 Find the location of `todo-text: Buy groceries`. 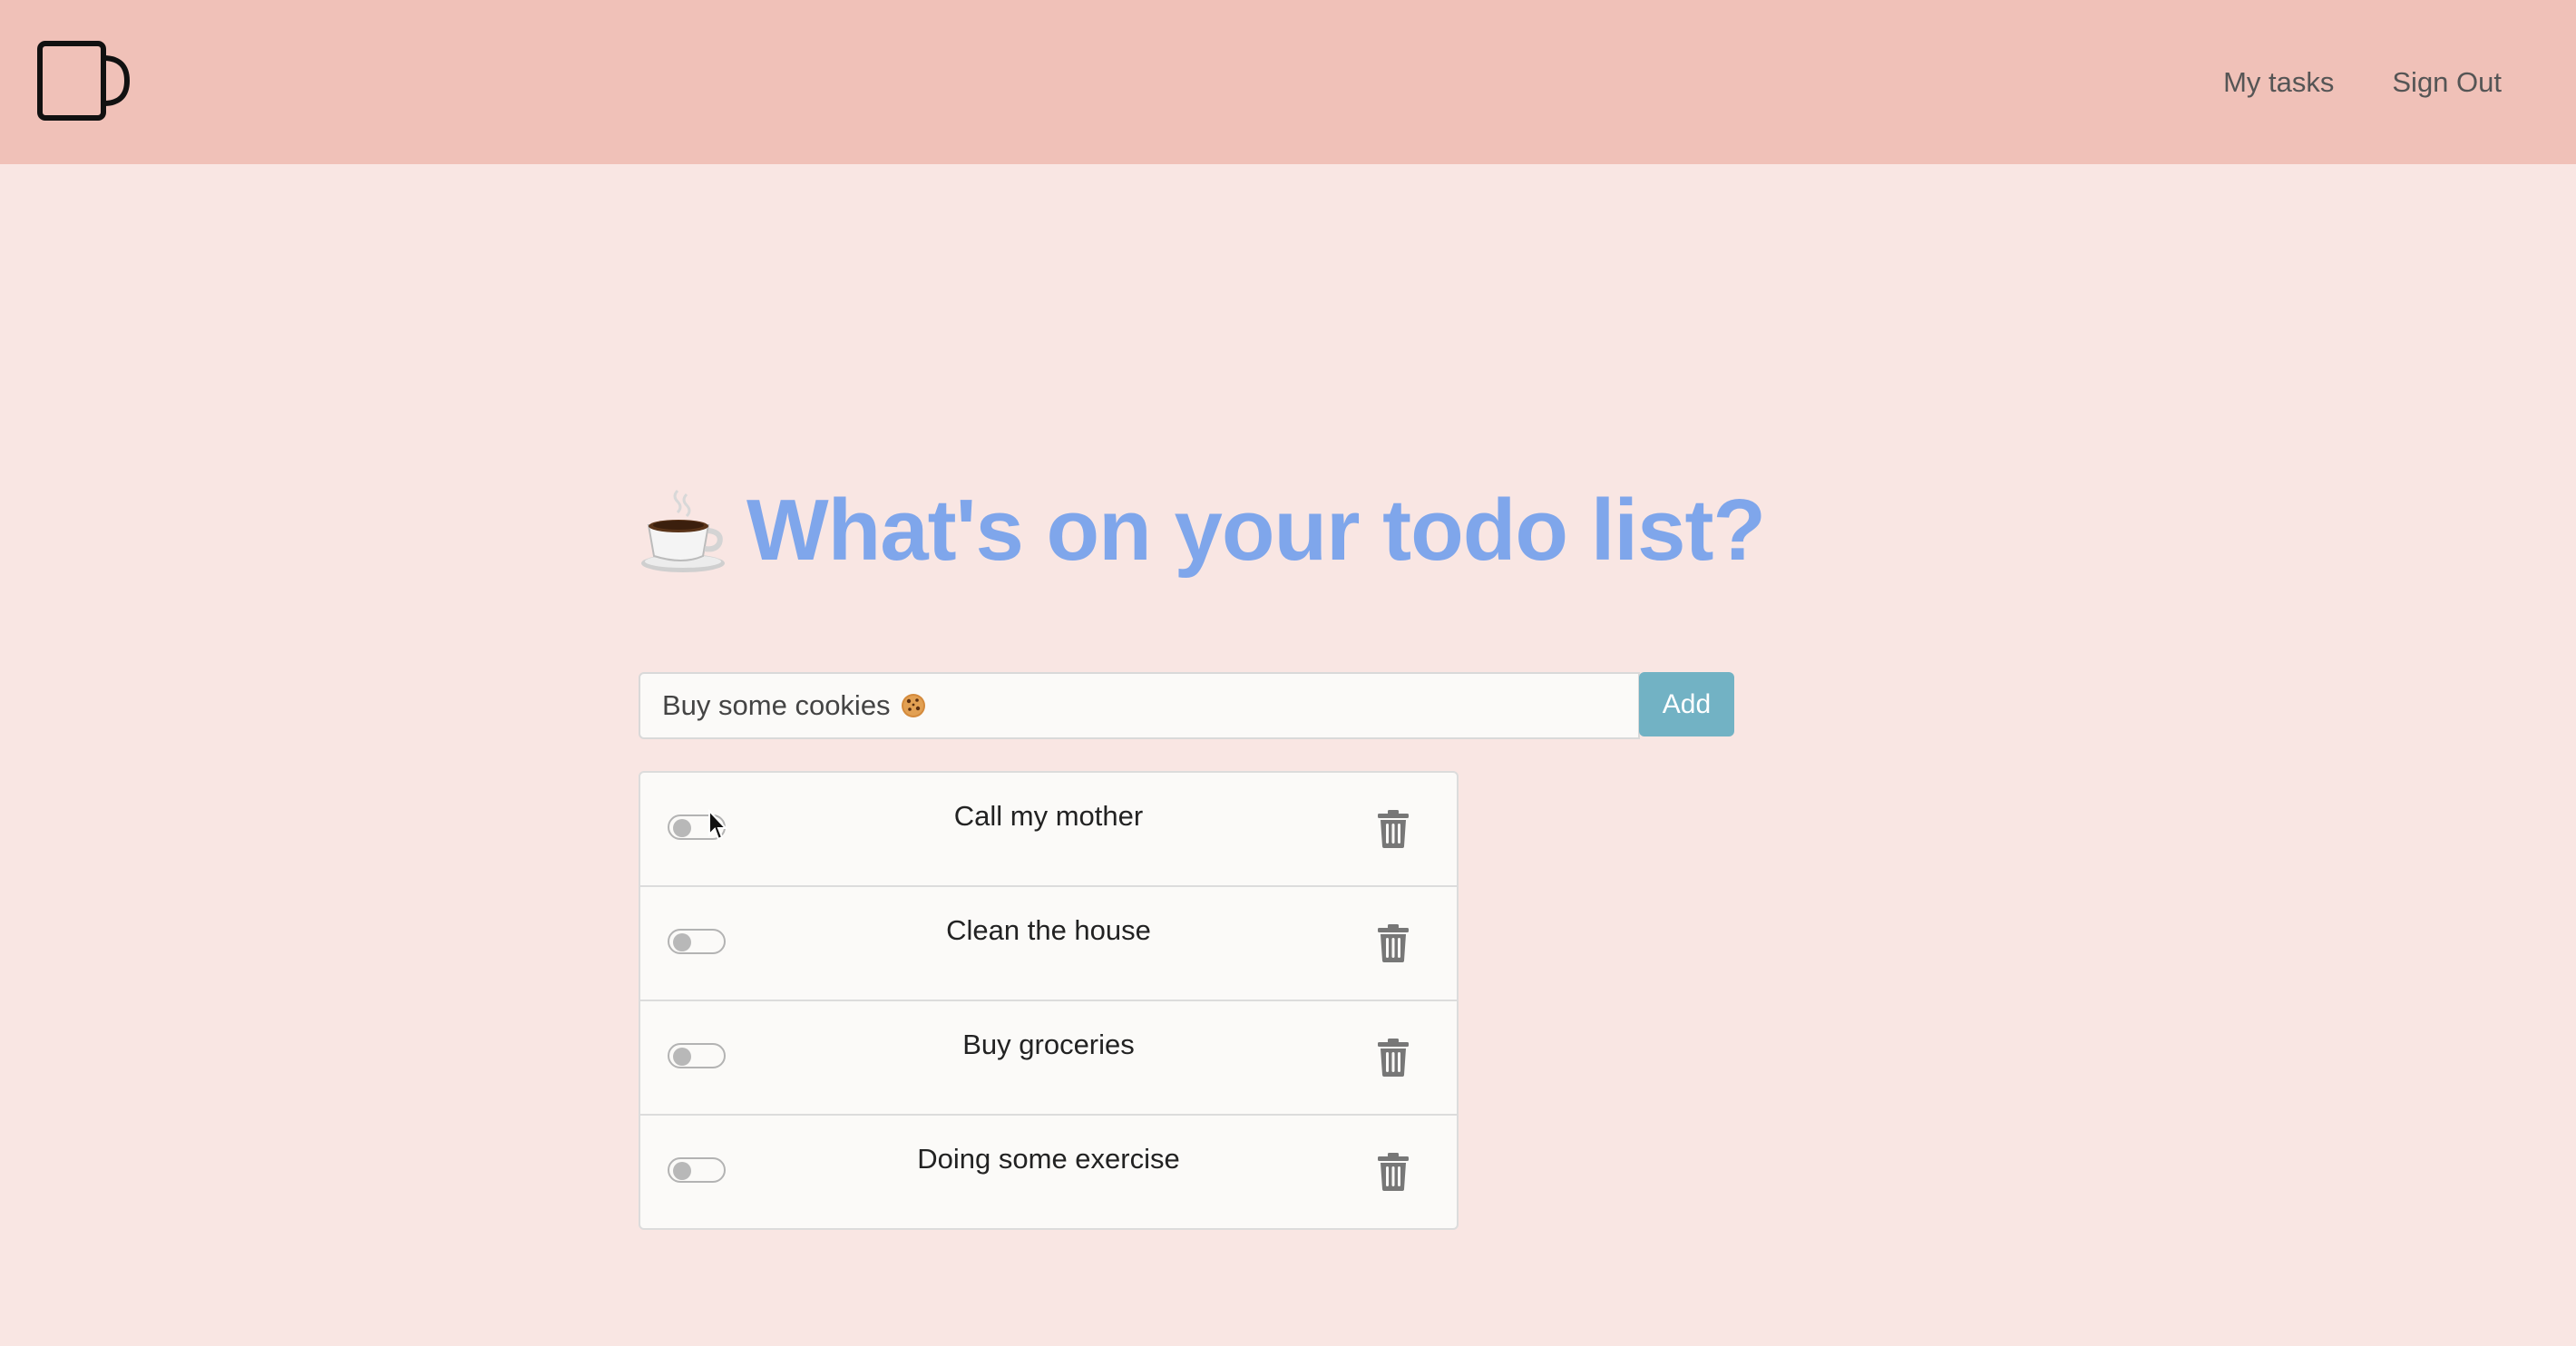

todo-text: Buy groceries is located at coordinates (1048, 1044).